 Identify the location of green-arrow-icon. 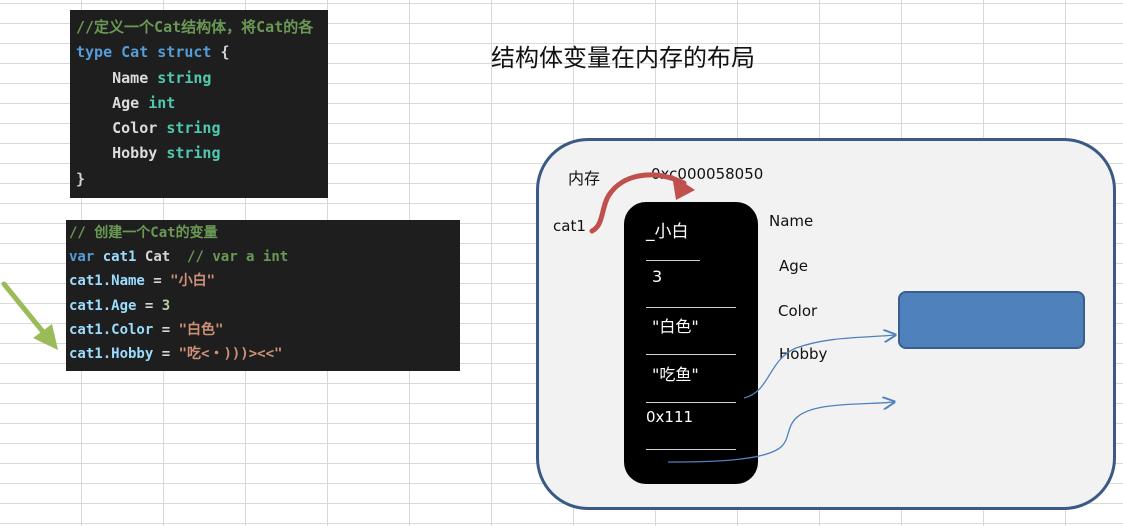
(29, 315).